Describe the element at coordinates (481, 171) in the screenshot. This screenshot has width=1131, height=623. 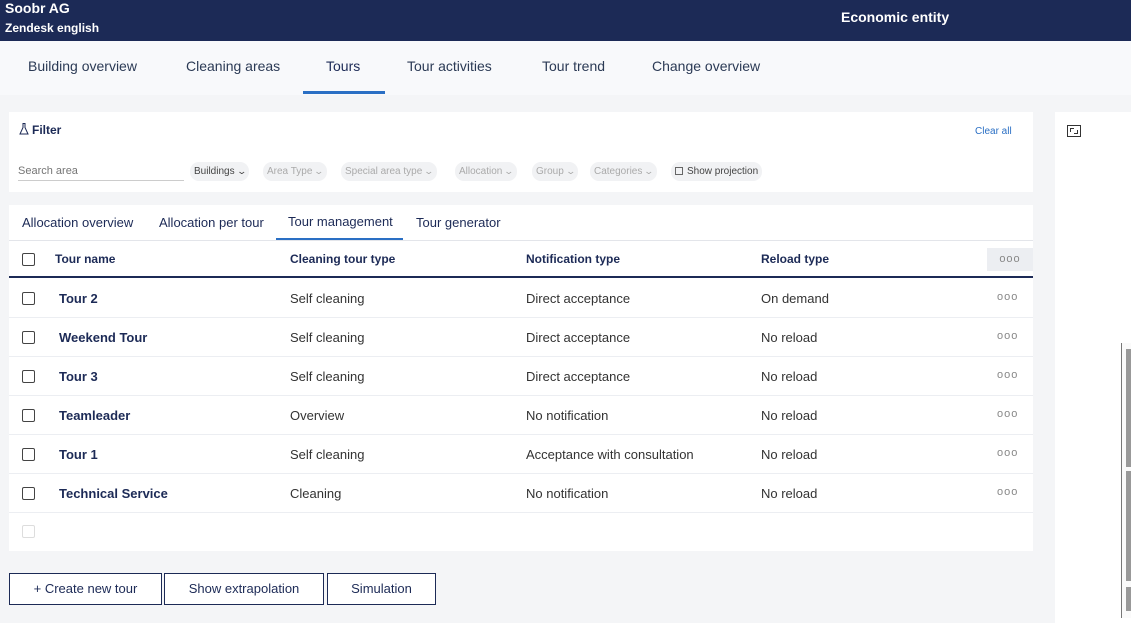
I see `chip-label: Allocation` at that location.